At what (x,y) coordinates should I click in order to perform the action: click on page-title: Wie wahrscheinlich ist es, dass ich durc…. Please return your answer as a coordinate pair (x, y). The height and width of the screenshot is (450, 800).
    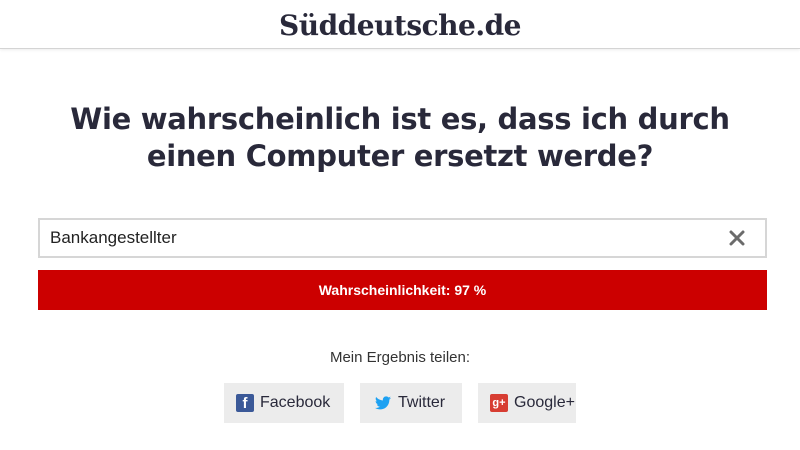
    Looking at the image, I should click on (400, 138).